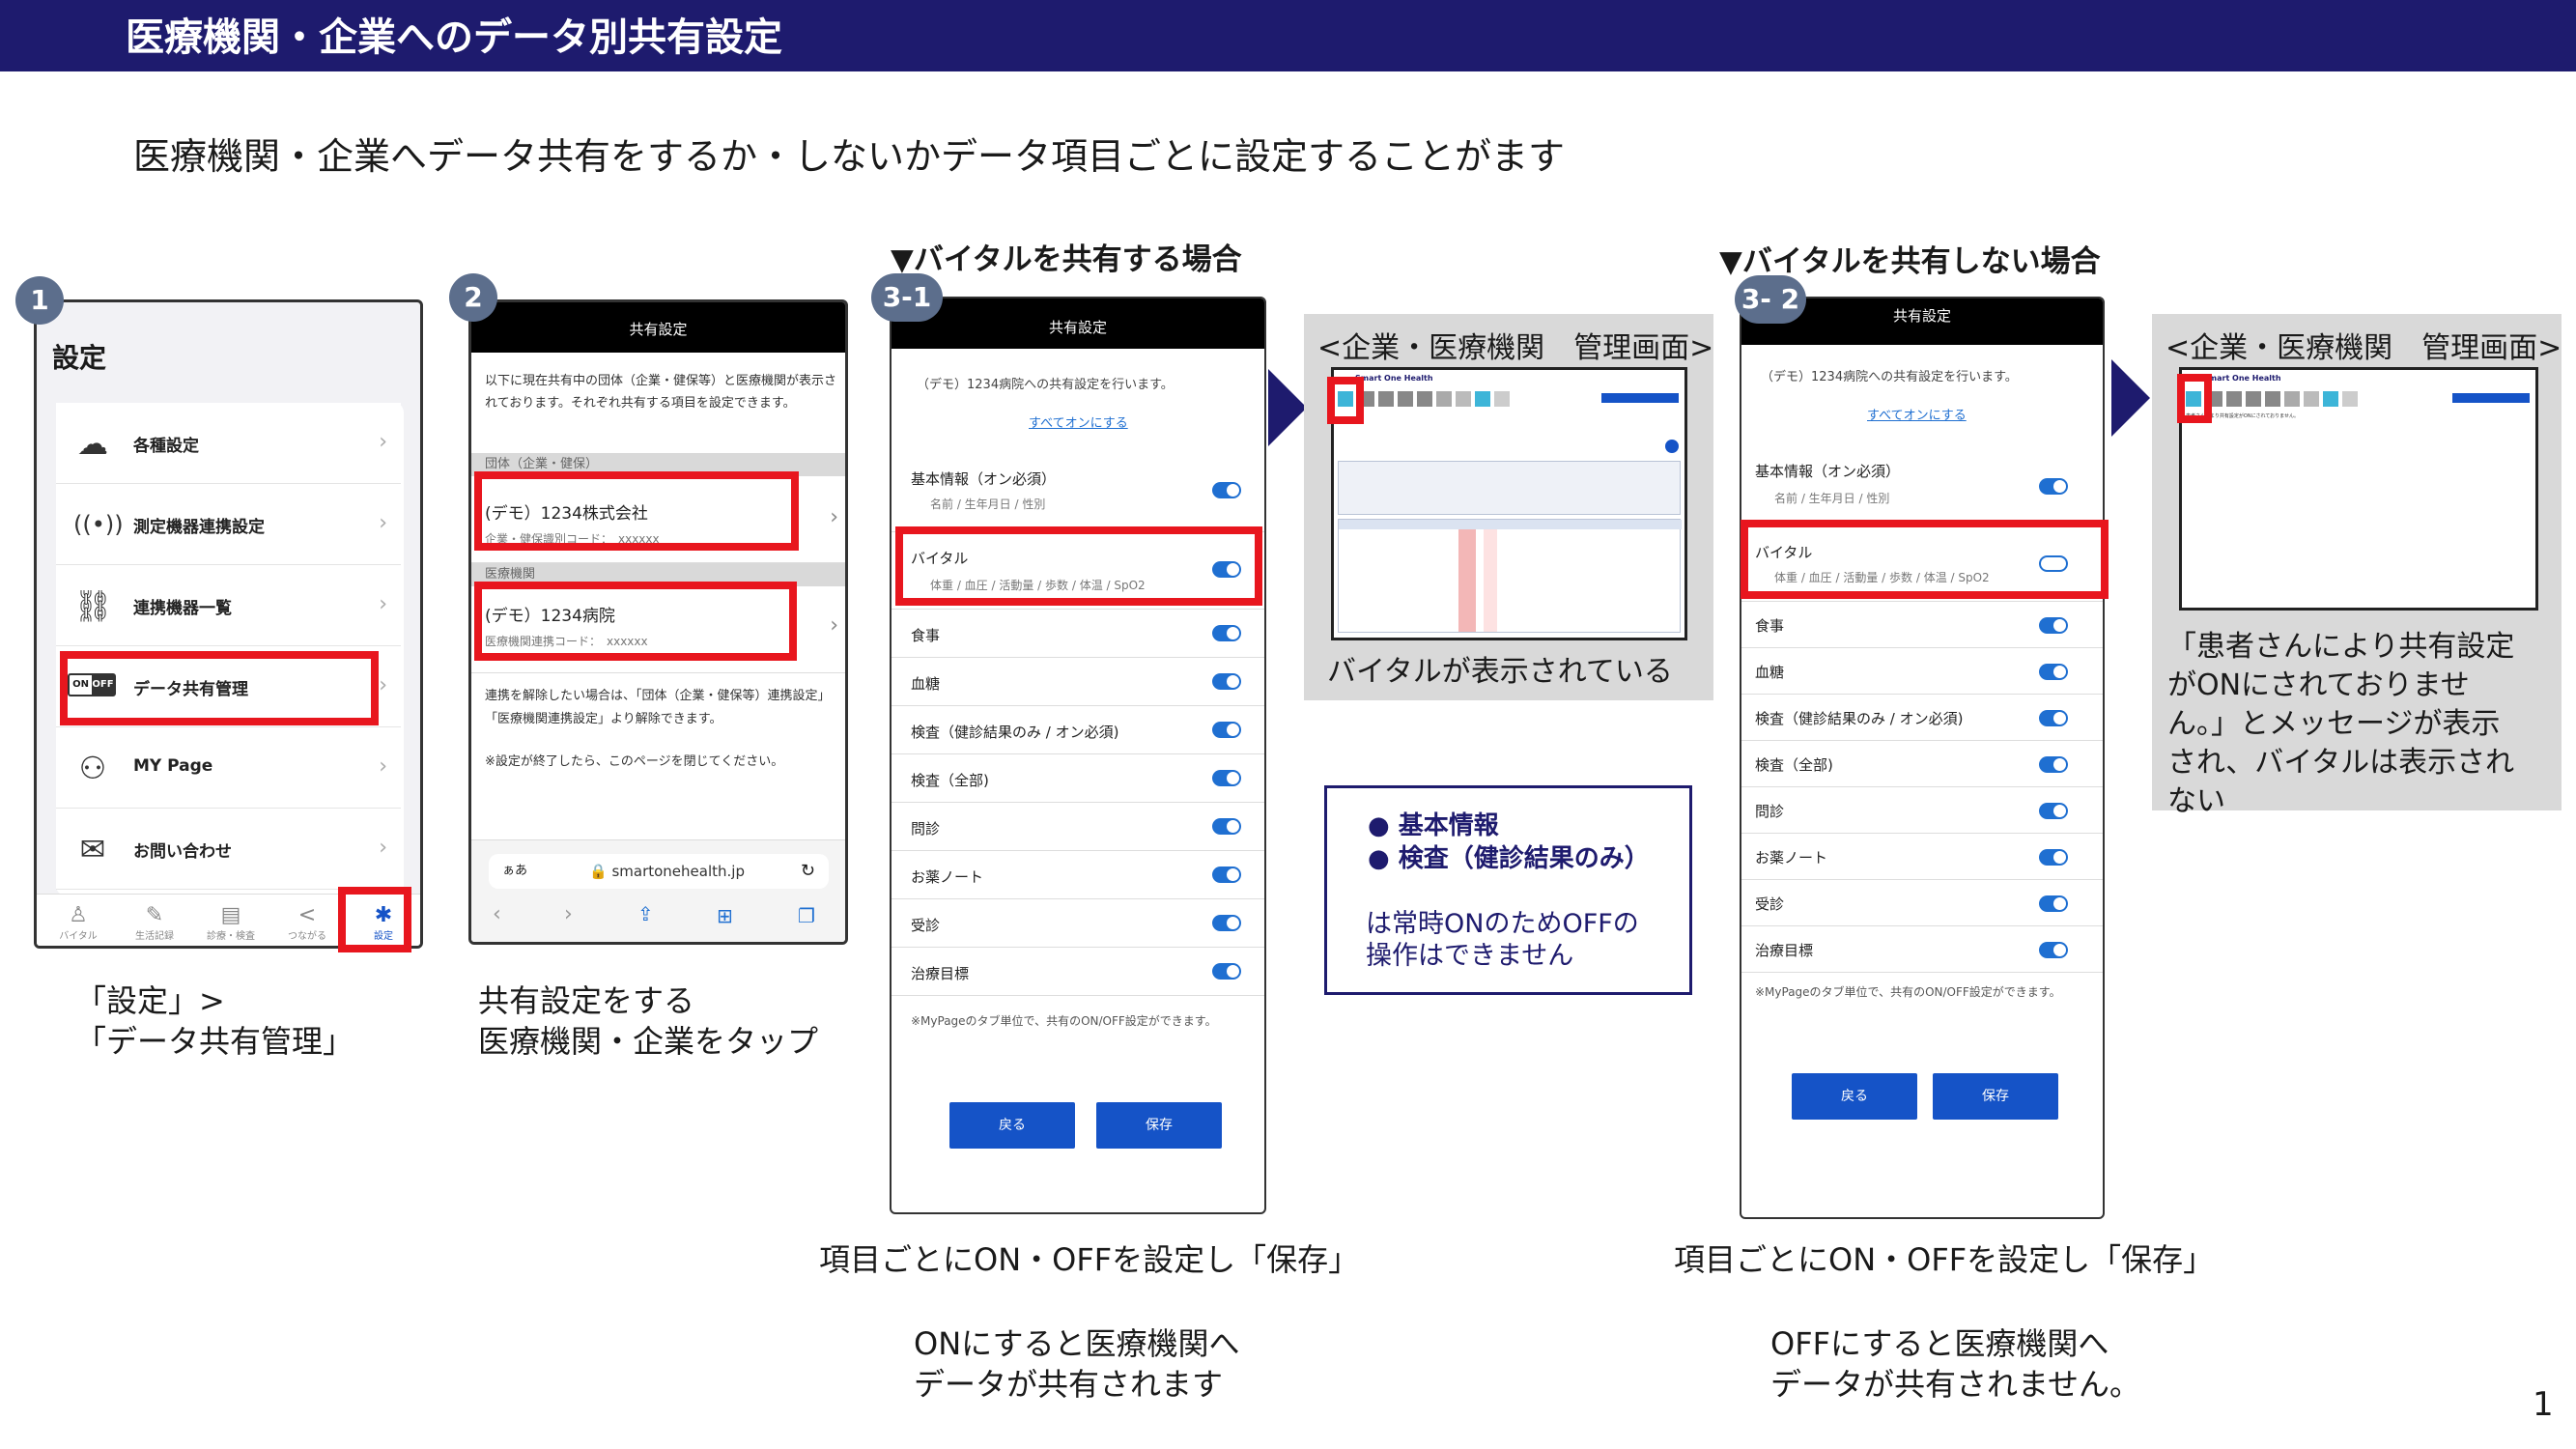  Describe the element at coordinates (1509, 858) in the screenshot. I see `always-on-item: ● 検査（健診結果のみ）` at that location.